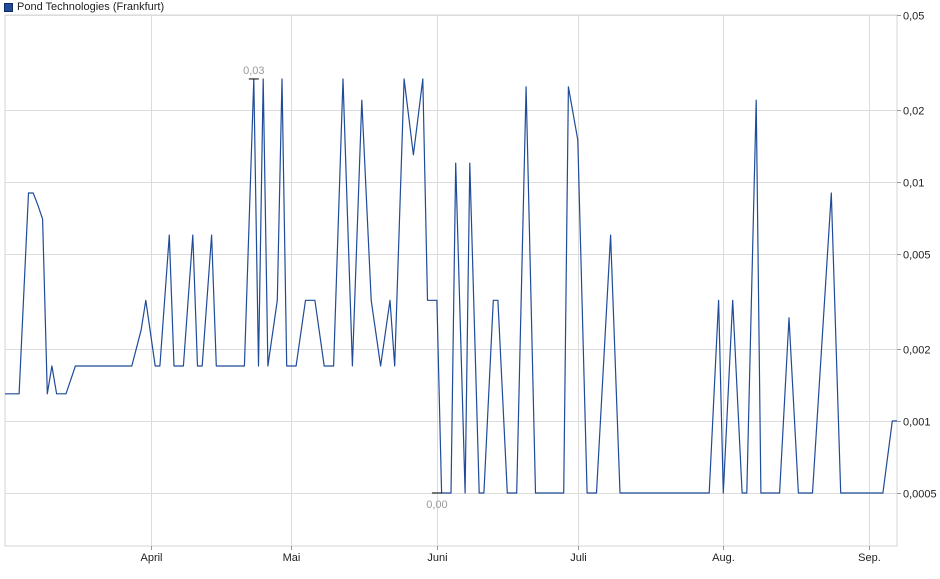 The image size is (940, 579). I want to click on x-tick-label: Juni, so click(437, 558).